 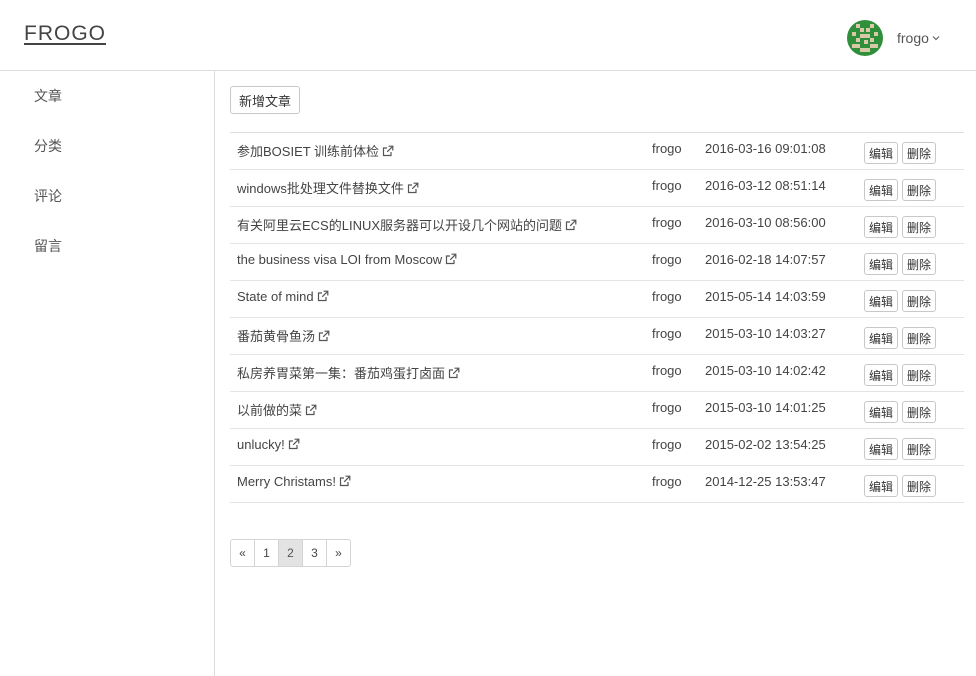 I want to click on article-title: 以前做的菜, so click(x=270, y=410).